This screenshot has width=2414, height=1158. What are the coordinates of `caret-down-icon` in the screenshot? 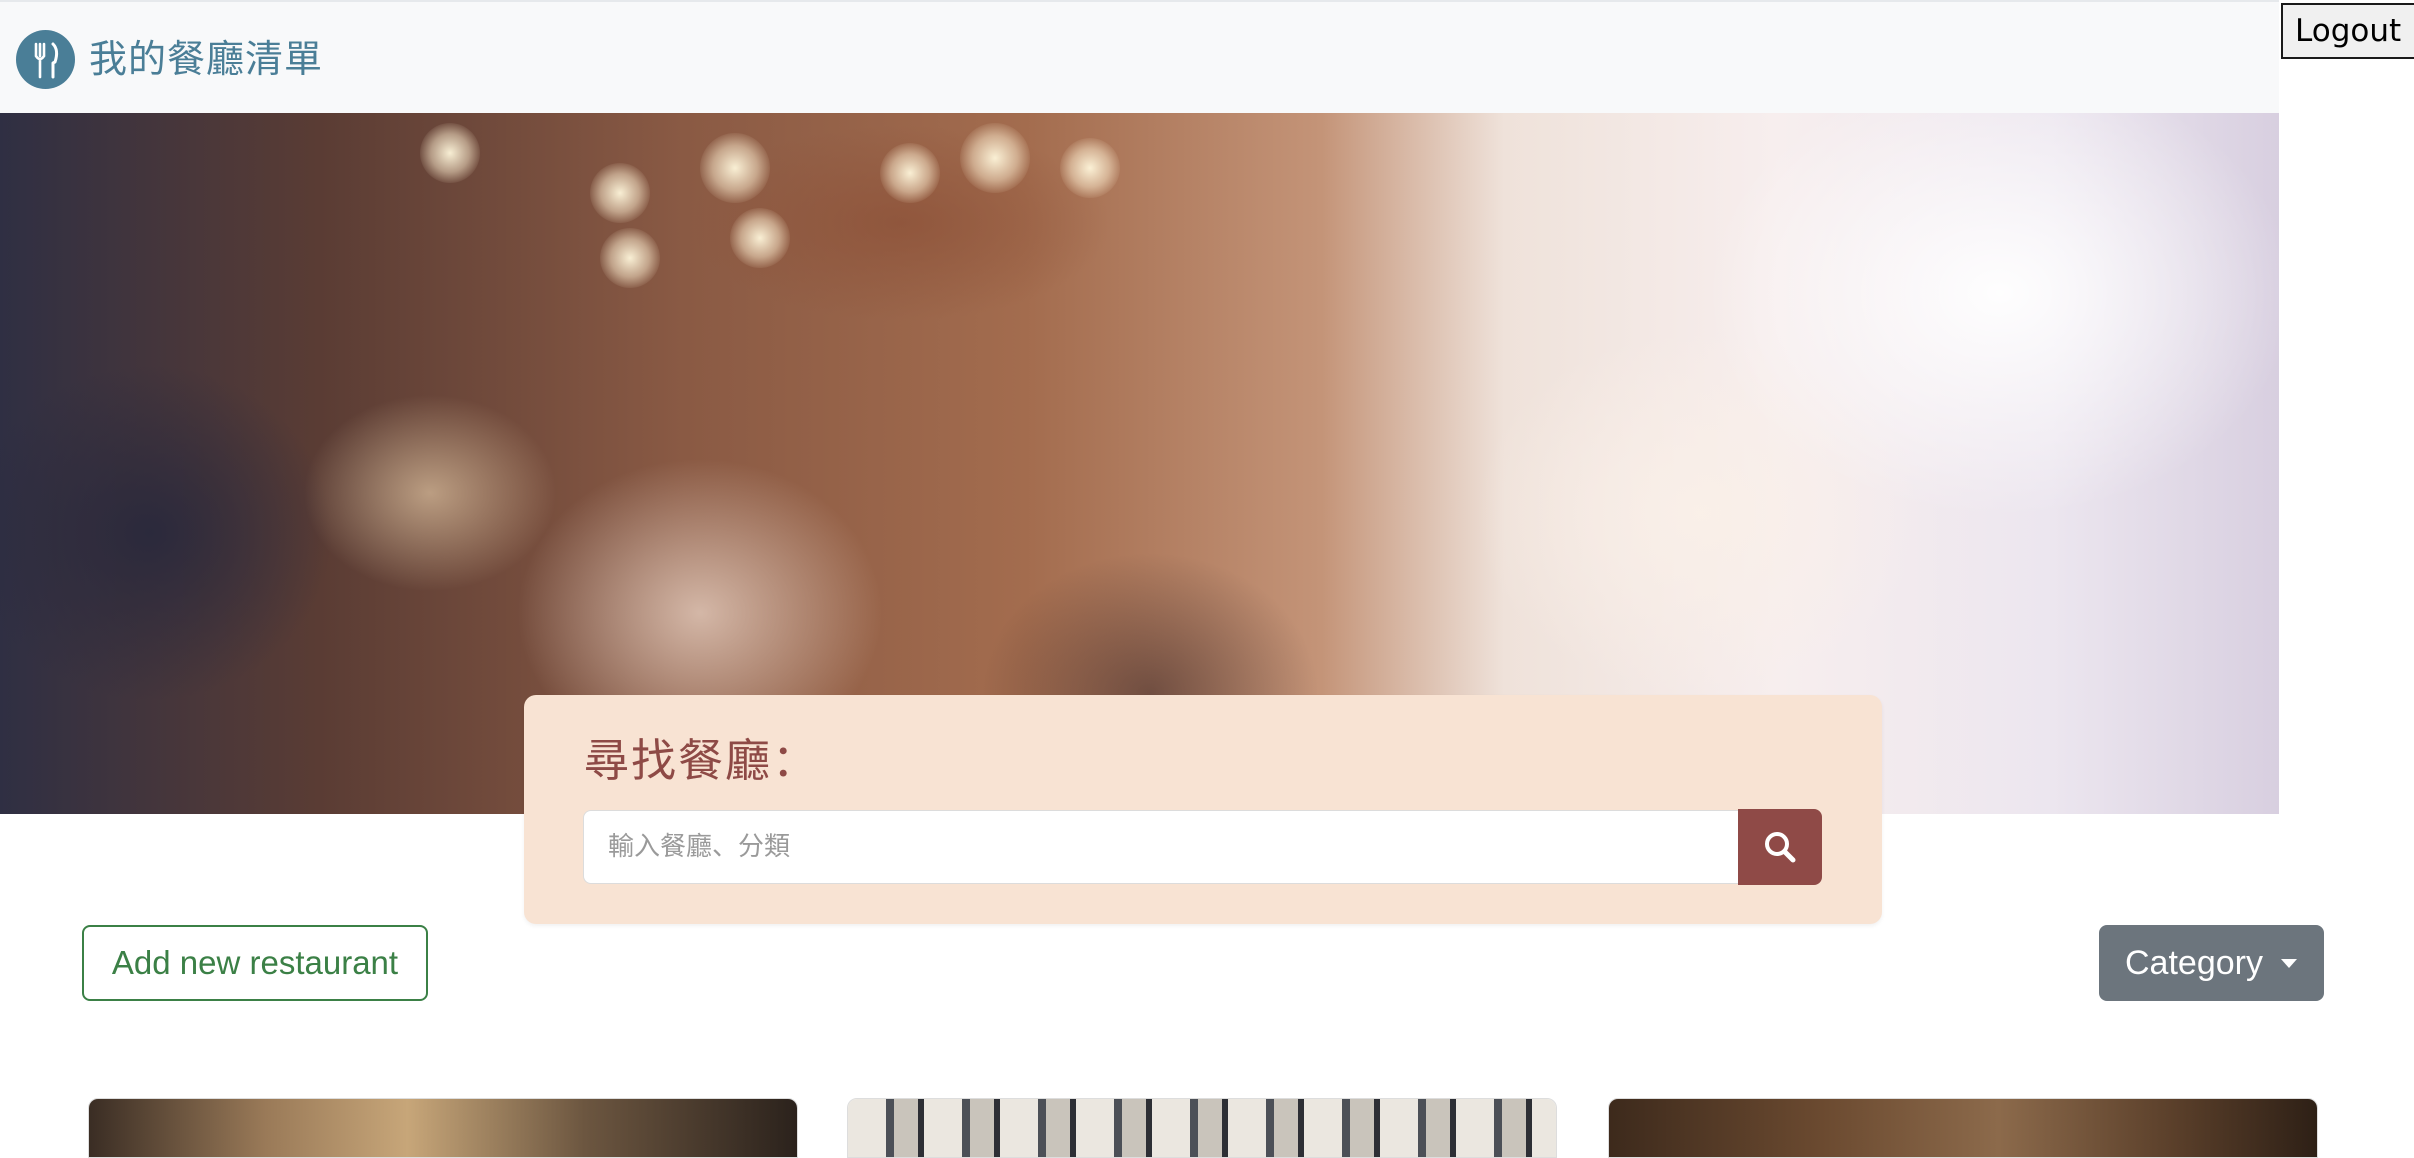 It's located at (2289, 963).